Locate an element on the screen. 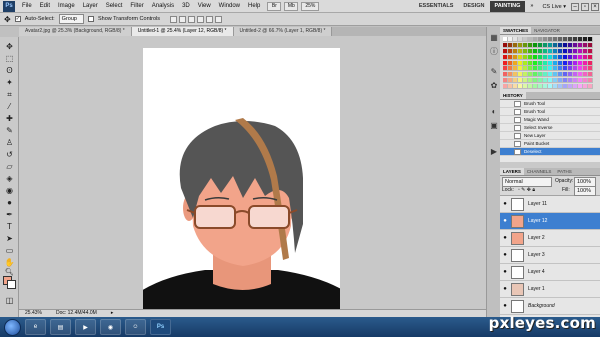 The width and height of the screenshot is (600, 337). tab-paths: PATHS is located at coordinates (564, 171).